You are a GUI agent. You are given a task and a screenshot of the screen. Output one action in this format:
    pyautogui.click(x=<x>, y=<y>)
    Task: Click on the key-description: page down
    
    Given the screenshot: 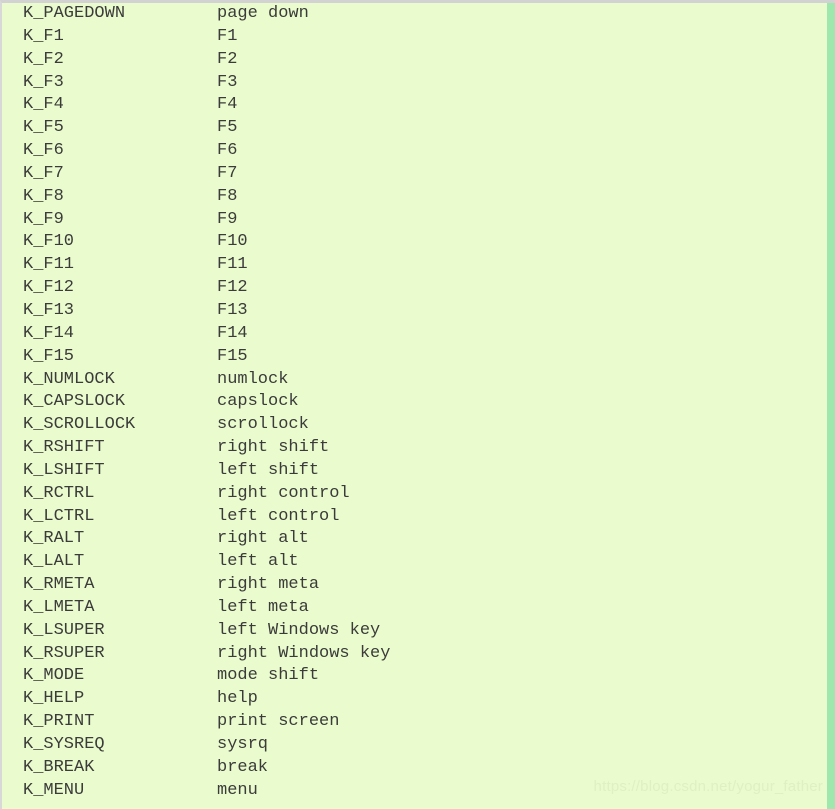 What is the action you would take?
    pyautogui.click(x=263, y=13)
    